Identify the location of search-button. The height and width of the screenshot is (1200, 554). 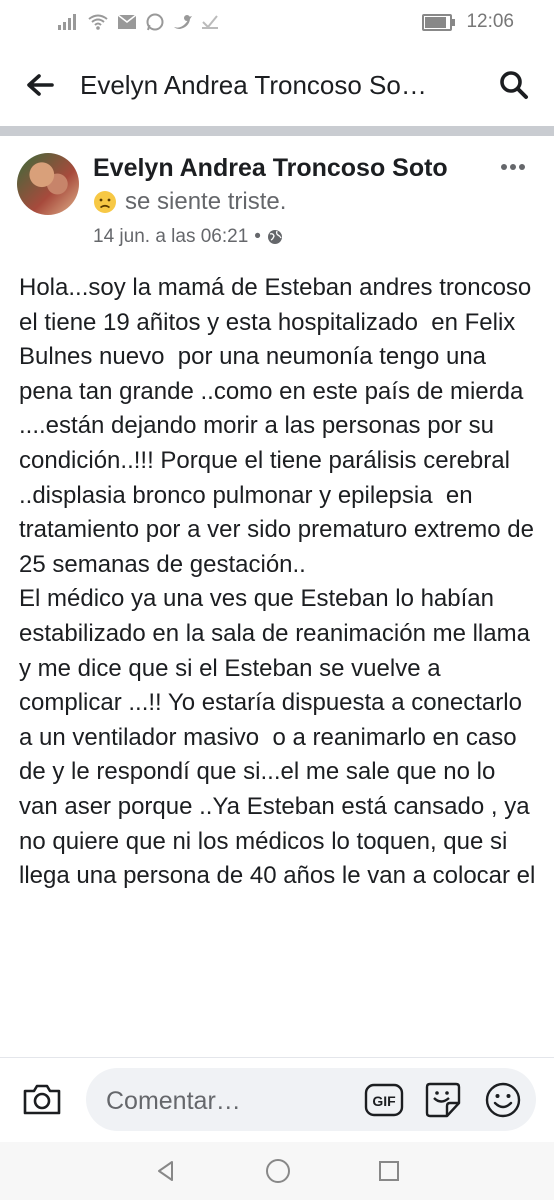
(514, 85).